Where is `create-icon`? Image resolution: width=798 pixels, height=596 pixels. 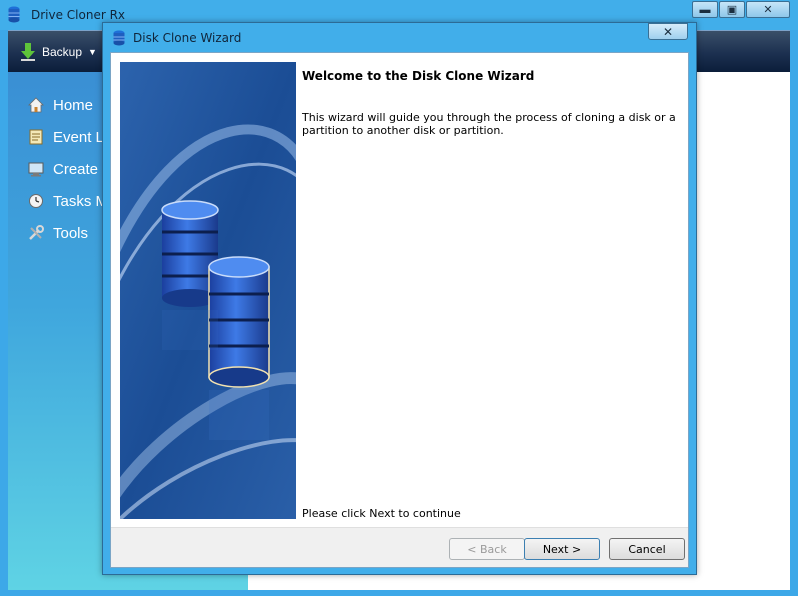
create-icon is located at coordinates (36, 169).